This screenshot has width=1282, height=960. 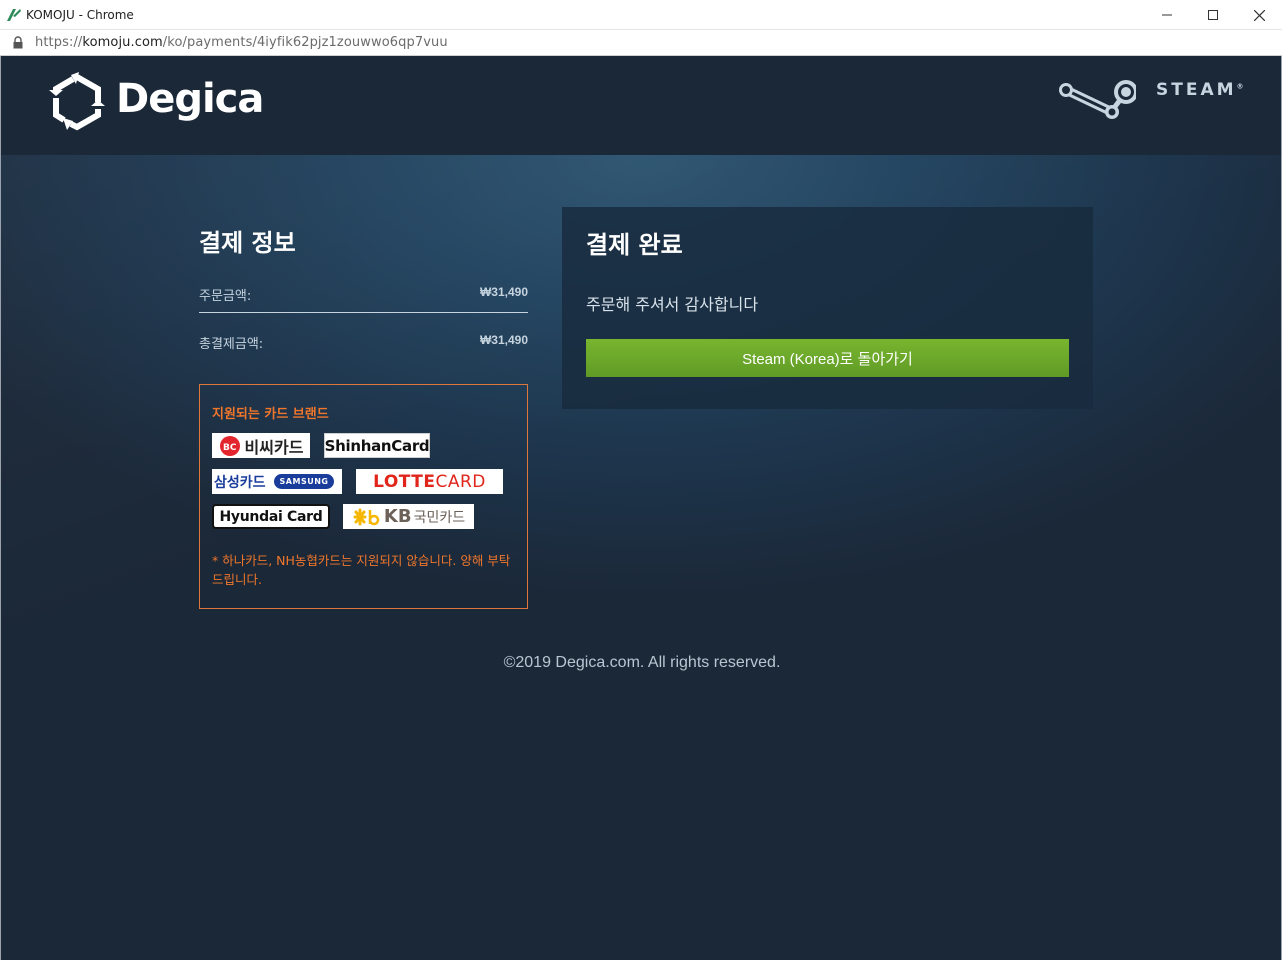 What do you see at coordinates (404, 481) in the screenshot?
I see `lotte-name: LOTTE` at bounding box center [404, 481].